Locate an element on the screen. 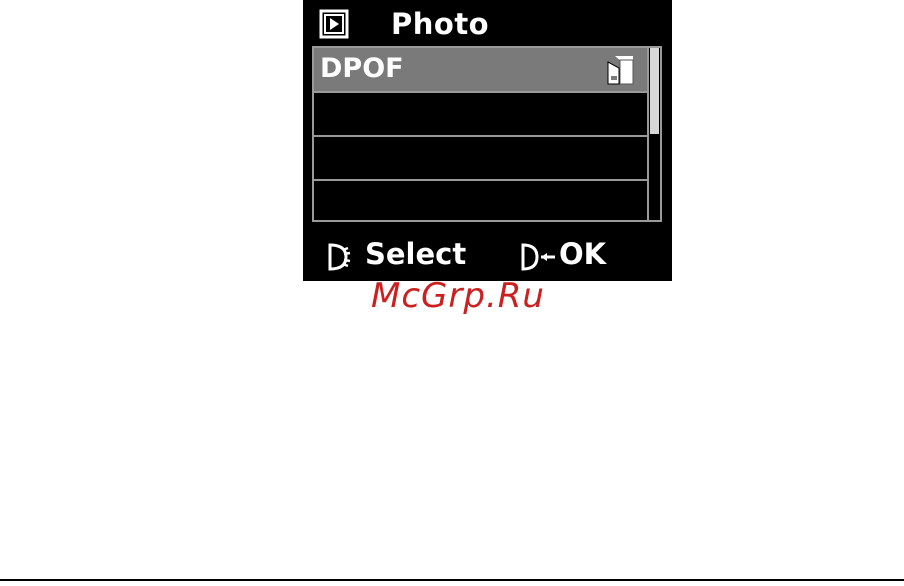 The width and height of the screenshot is (904, 586). ok-hint-label: OK is located at coordinates (583, 254).